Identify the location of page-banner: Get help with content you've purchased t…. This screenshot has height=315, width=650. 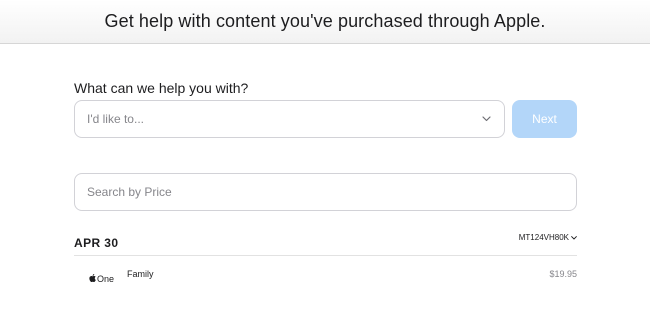
(325, 22).